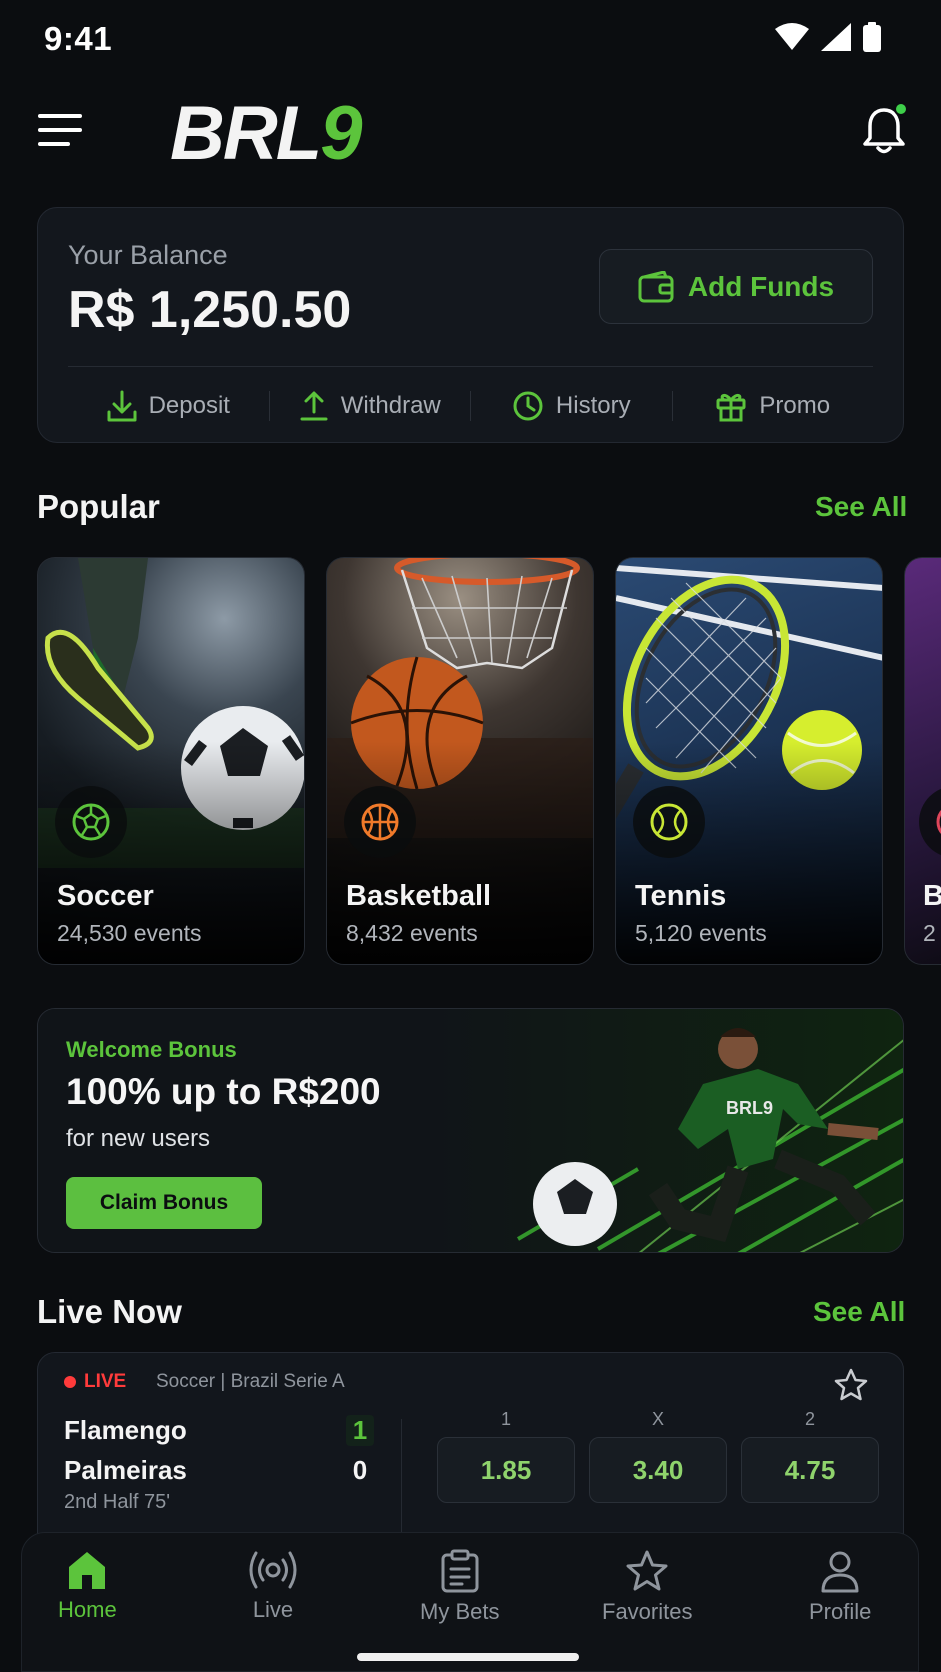 This screenshot has height=1672, width=941. Describe the element at coordinates (360, 1430) in the screenshot. I see `home-score: 1` at that location.